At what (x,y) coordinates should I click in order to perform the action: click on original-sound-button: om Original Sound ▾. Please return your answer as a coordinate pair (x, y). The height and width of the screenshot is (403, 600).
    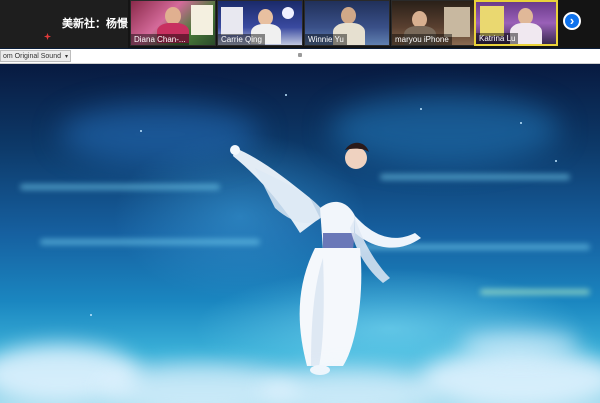
    Looking at the image, I should click on (35, 56).